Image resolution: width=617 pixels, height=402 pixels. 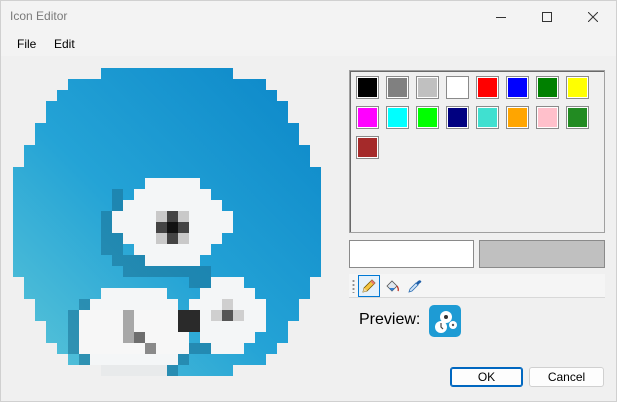 What do you see at coordinates (566, 377) in the screenshot?
I see `cancel-button: Cancel` at bounding box center [566, 377].